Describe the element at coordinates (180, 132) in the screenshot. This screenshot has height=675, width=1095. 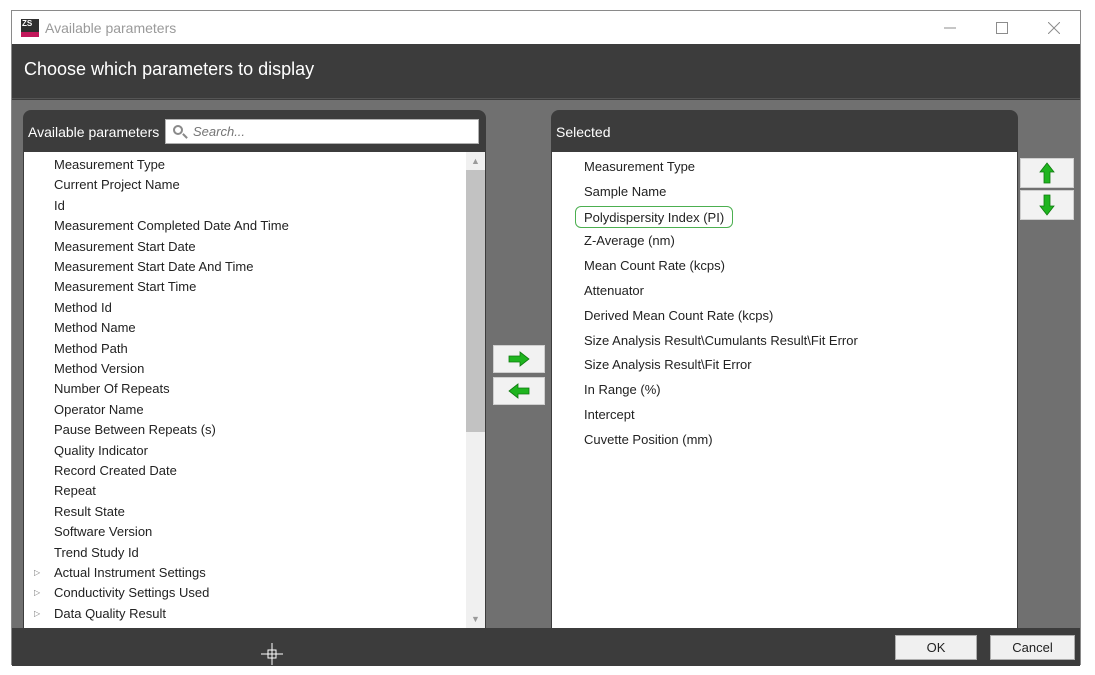
I see `search-icon` at that location.